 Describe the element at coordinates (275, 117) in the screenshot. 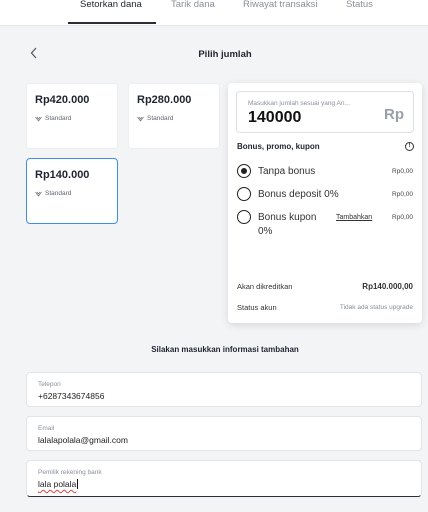

I see `amount-input-value: 140000` at that location.